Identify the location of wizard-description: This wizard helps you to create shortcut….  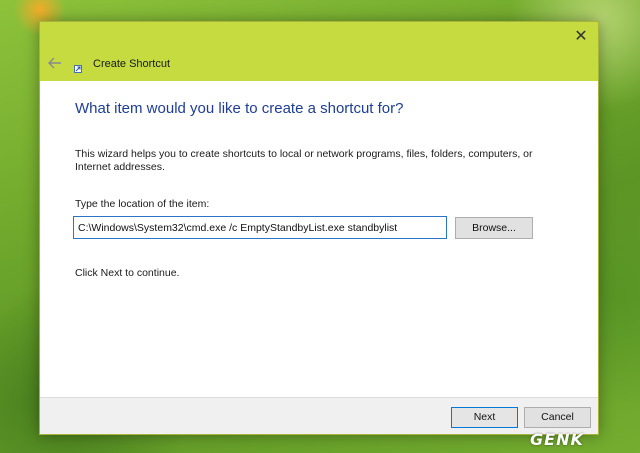
(304, 160).